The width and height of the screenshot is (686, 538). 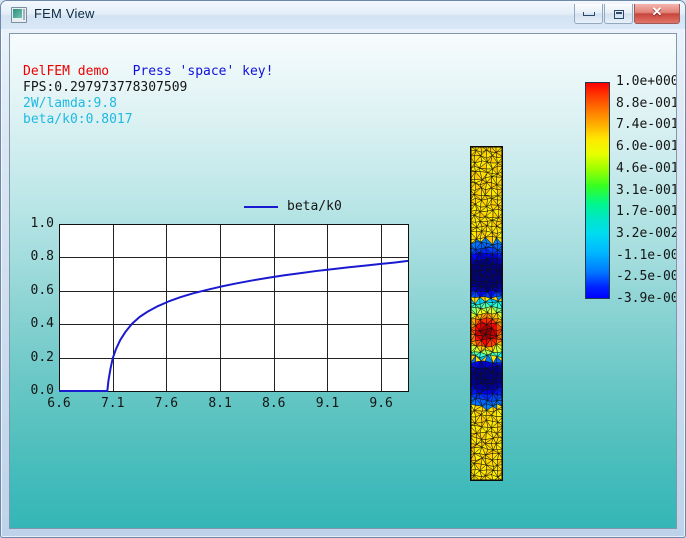 I want to click on y-tick-label: 0.2, so click(x=32, y=357).